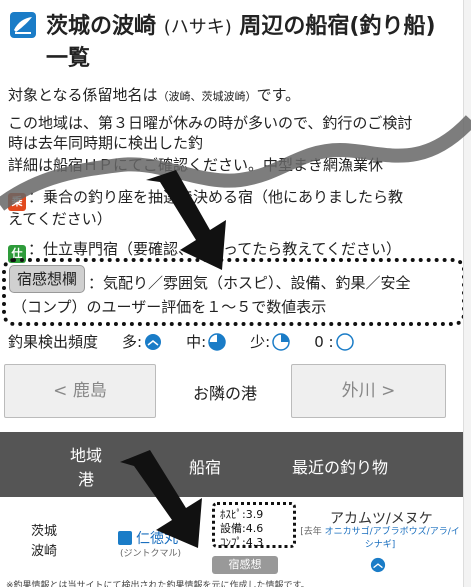 The width and height of the screenshot is (471, 587). Describe the element at coordinates (216, 197) in the screenshot. I see `lottery-text: ：乗合の釣り座を抽選で決める宿（他にありましたら教` at that location.